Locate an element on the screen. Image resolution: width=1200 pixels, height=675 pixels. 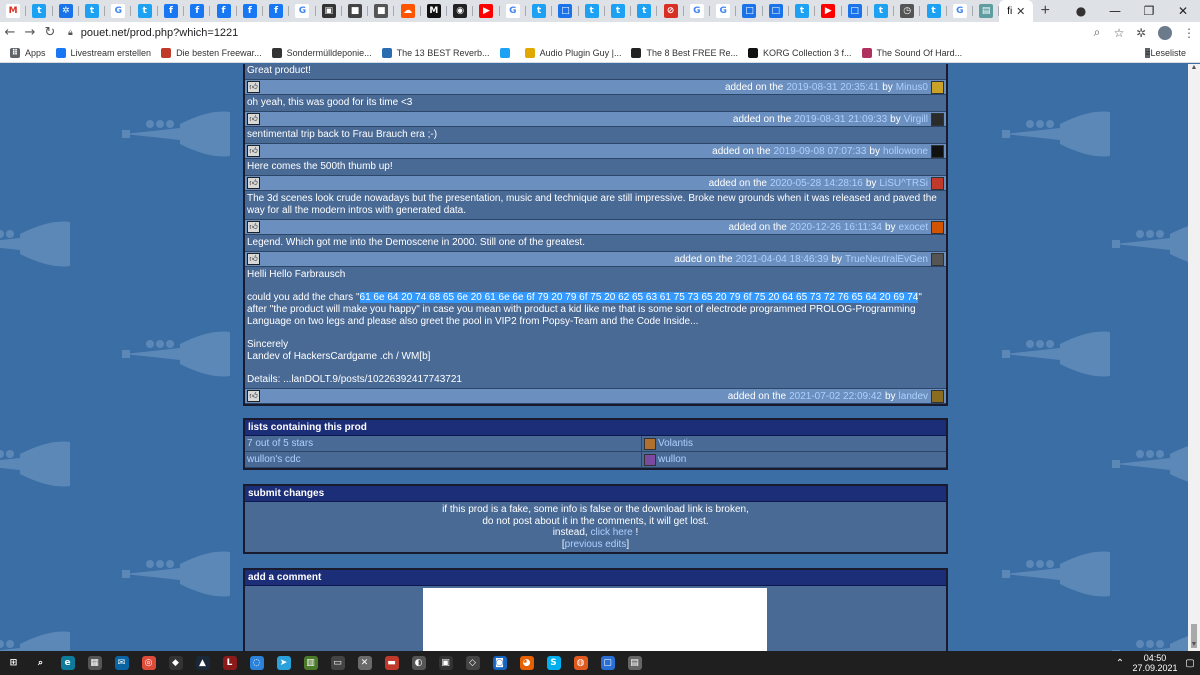
comment-timestamp: 2019-08-31 20:35:41 is located at coordinates (832, 87).